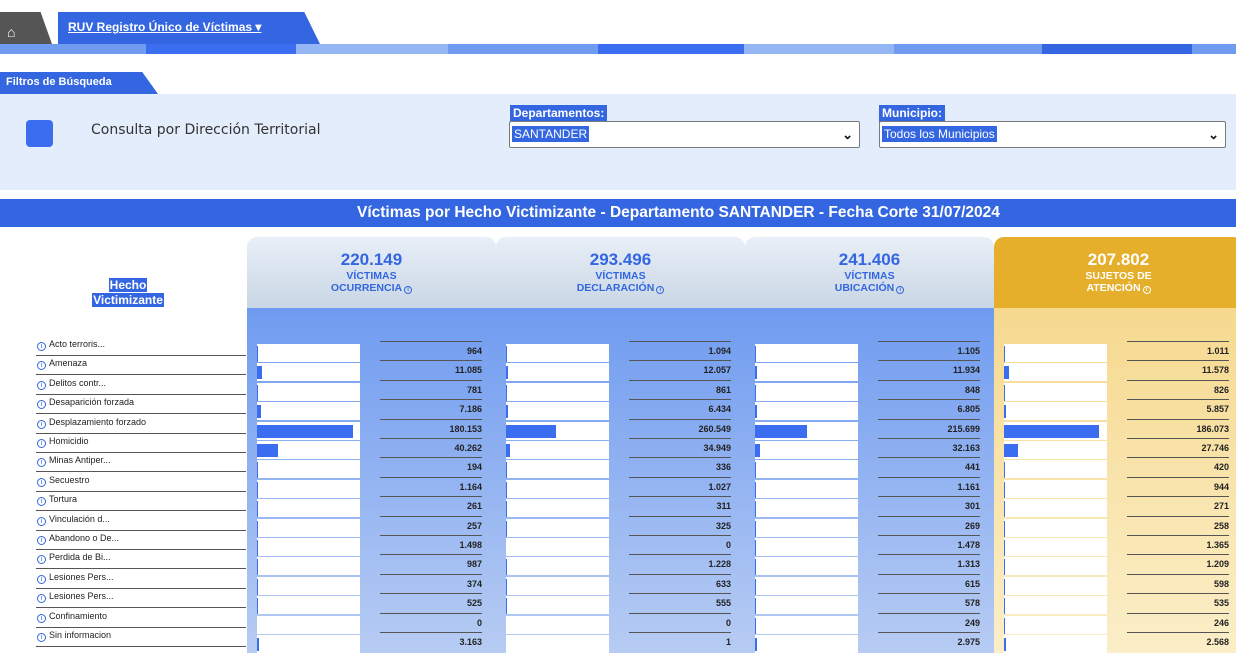 The width and height of the screenshot is (1236, 653). Describe the element at coordinates (39, 133) in the screenshot. I see `direccion-territorial-toggle` at that location.